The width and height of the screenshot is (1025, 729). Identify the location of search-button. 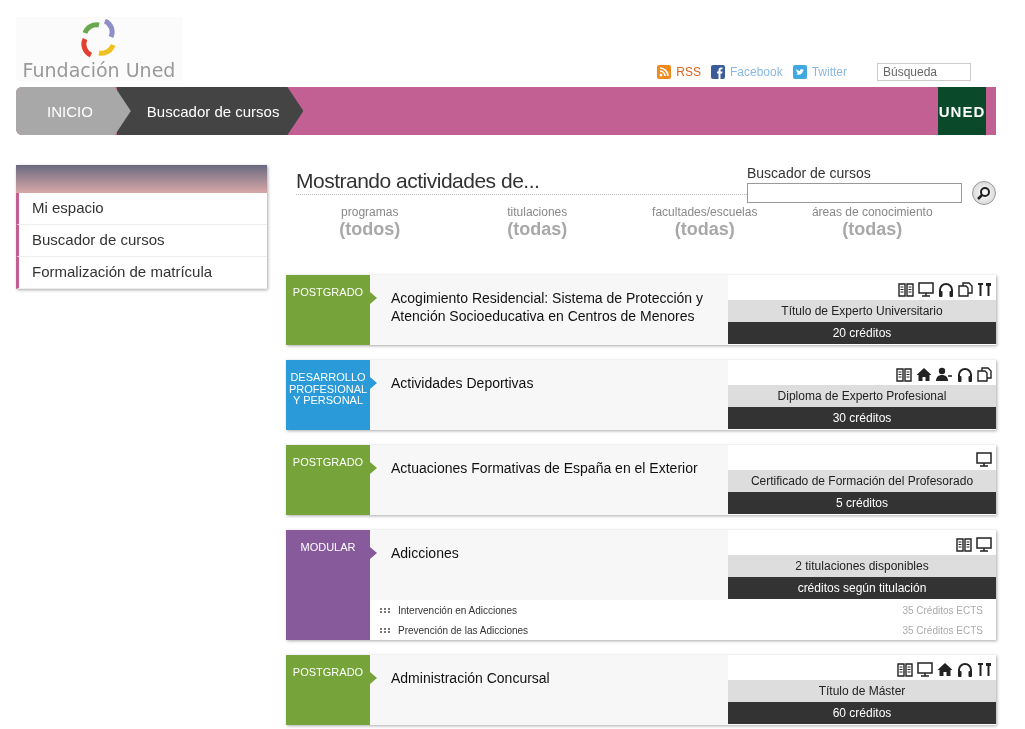
(984, 193).